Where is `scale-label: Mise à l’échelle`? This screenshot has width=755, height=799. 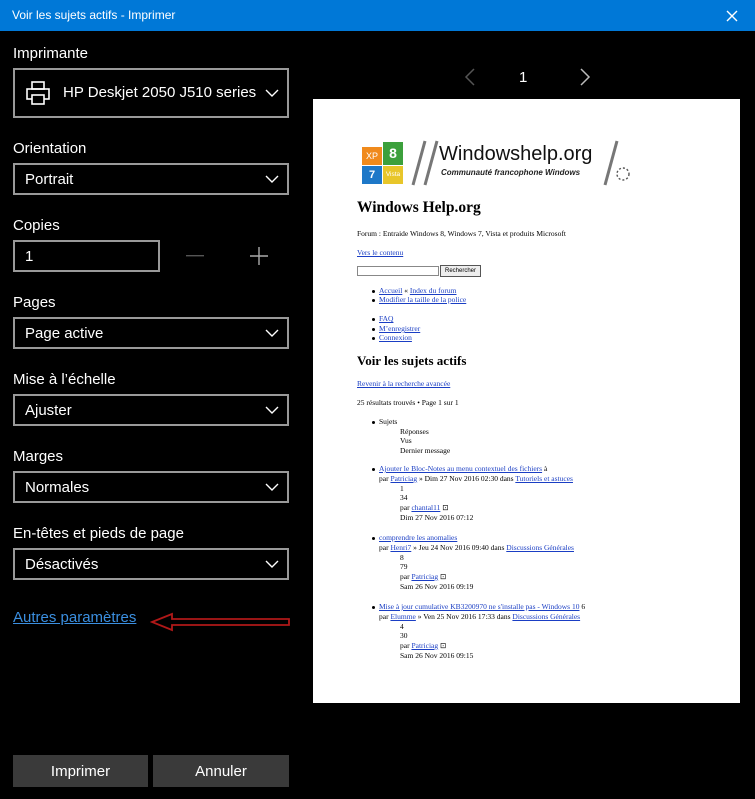
scale-label: Mise à l’échelle is located at coordinates (64, 379).